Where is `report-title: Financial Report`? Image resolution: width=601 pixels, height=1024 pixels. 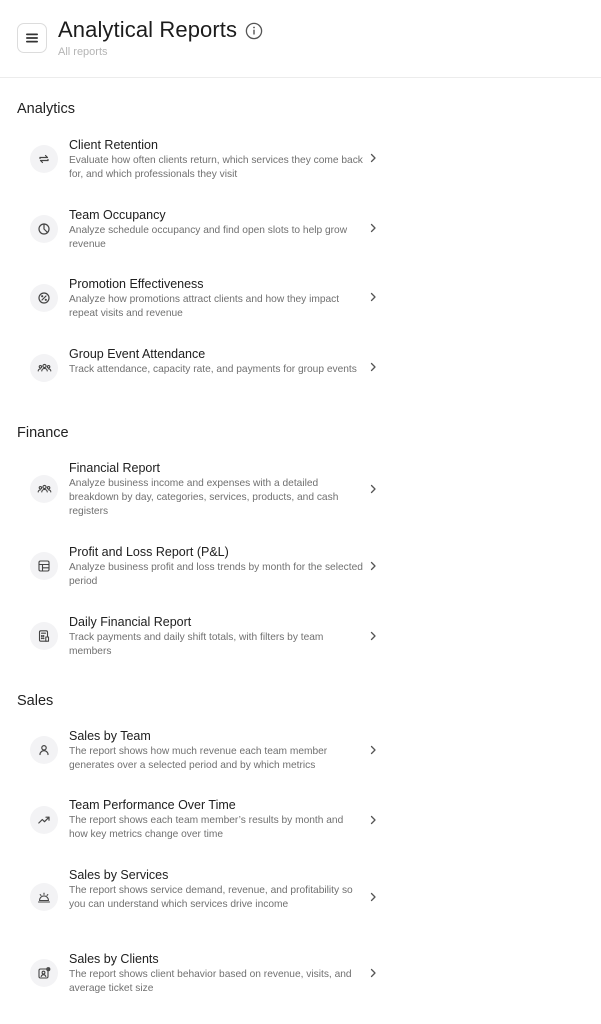
report-title: Financial Report is located at coordinates (115, 468).